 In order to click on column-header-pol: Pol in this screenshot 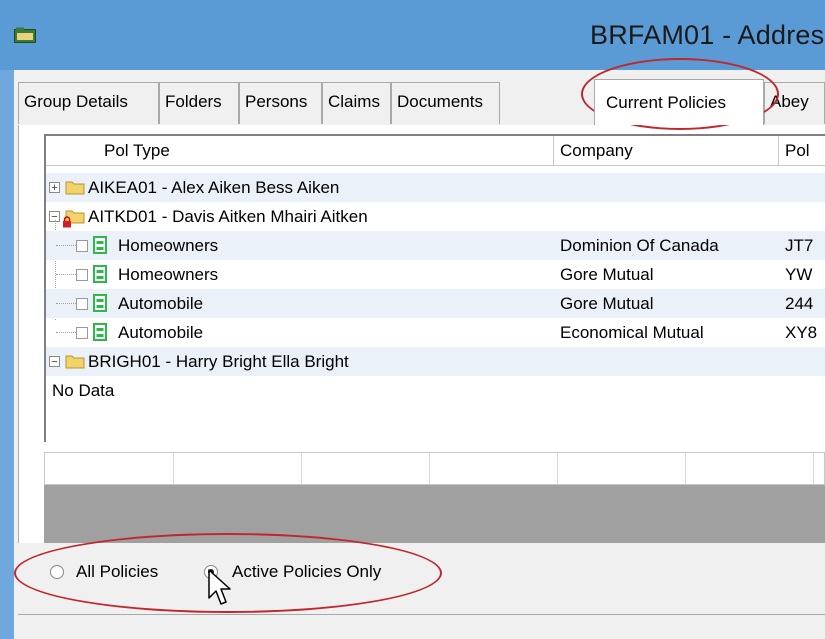, I will do `click(802, 151)`.